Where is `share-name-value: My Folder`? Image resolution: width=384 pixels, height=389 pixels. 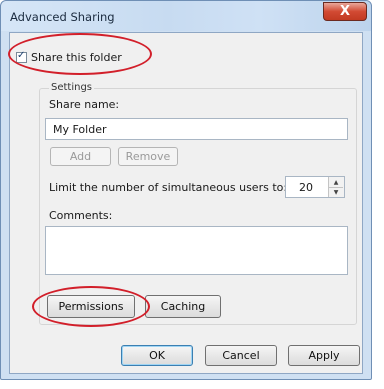
share-name-value: My Folder is located at coordinates (80, 129).